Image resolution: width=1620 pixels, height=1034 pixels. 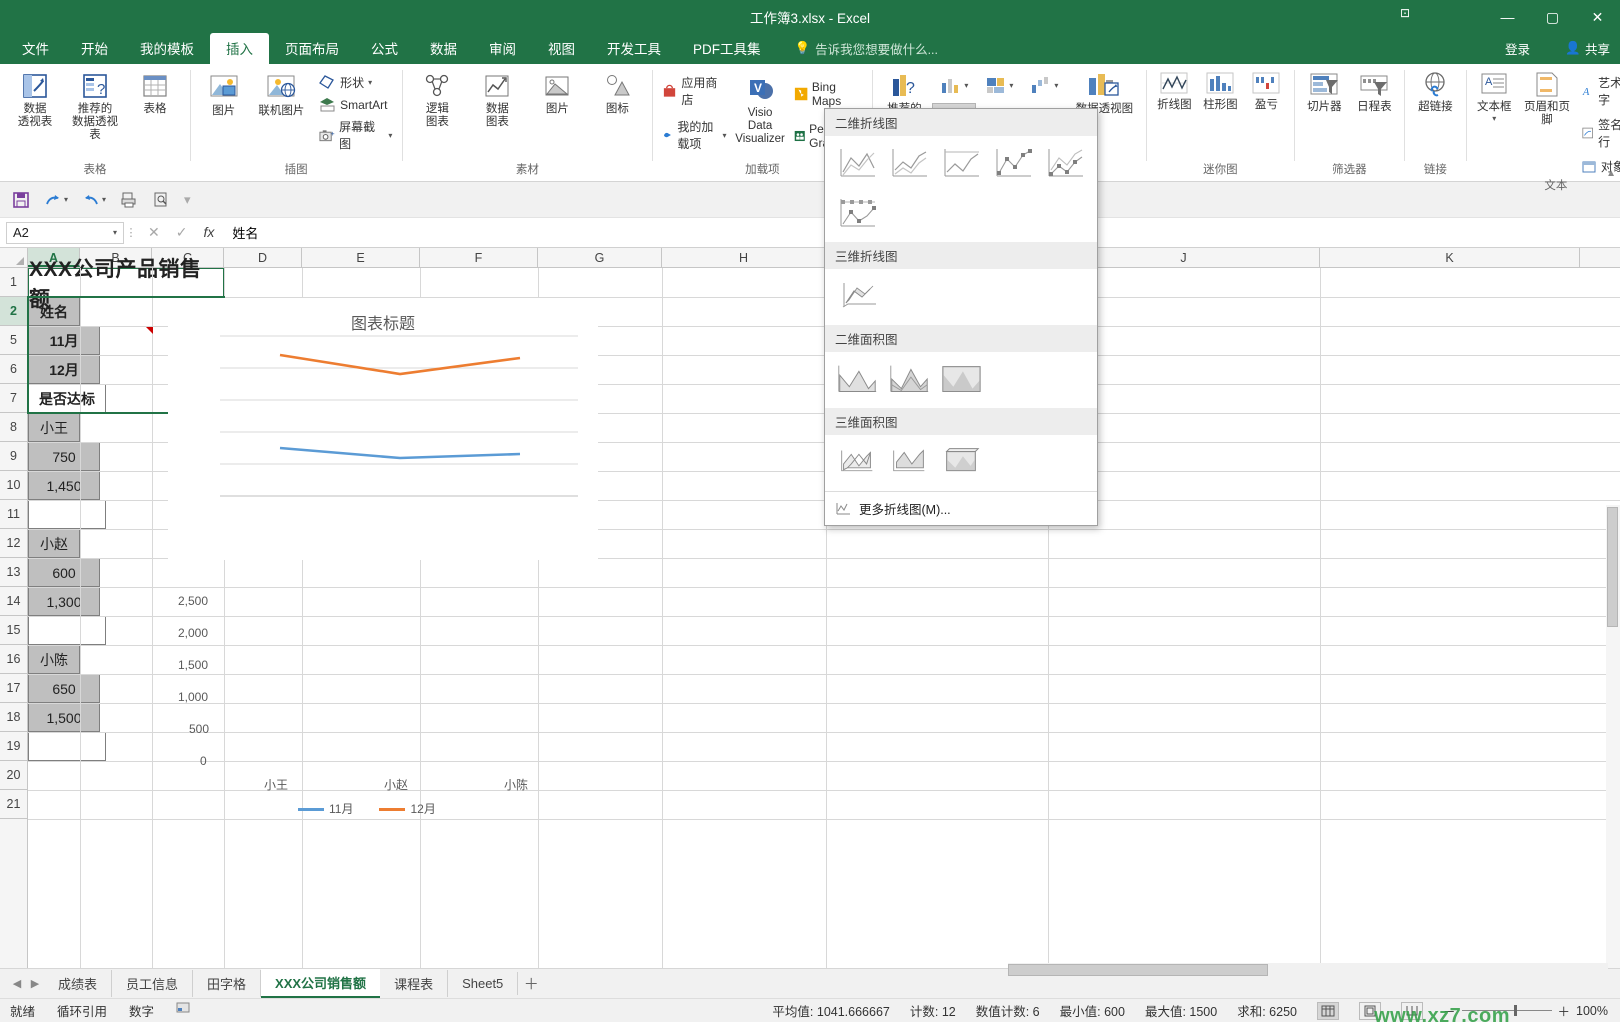 What do you see at coordinates (54, 427) in the screenshot?
I see `cell-A5: 小王` at bounding box center [54, 427].